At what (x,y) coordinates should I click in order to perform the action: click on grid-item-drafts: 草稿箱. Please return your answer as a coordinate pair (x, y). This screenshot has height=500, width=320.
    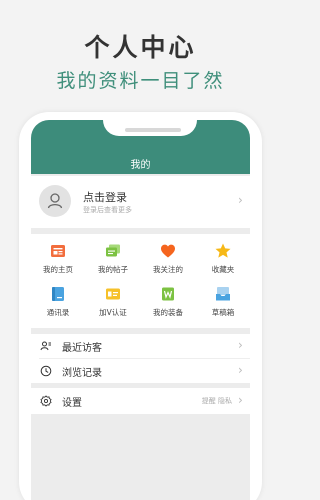
    Looking at the image, I should click on (223, 301).